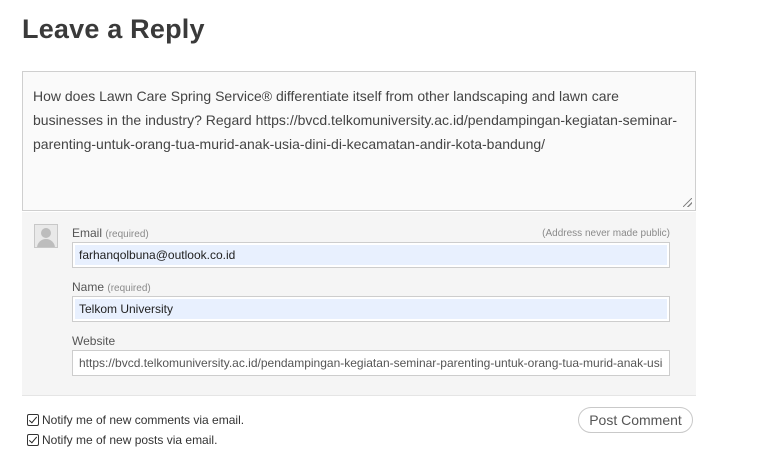  What do you see at coordinates (687, 202) in the screenshot?
I see `resize-handle-icon` at bounding box center [687, 202].